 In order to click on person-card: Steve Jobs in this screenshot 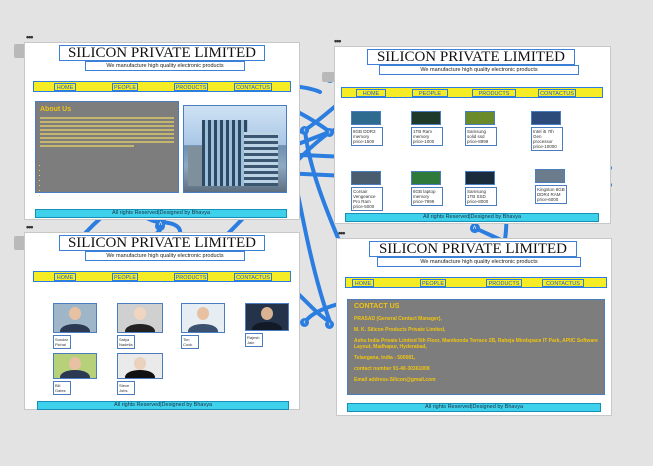, I will do `click(140, 374)`.